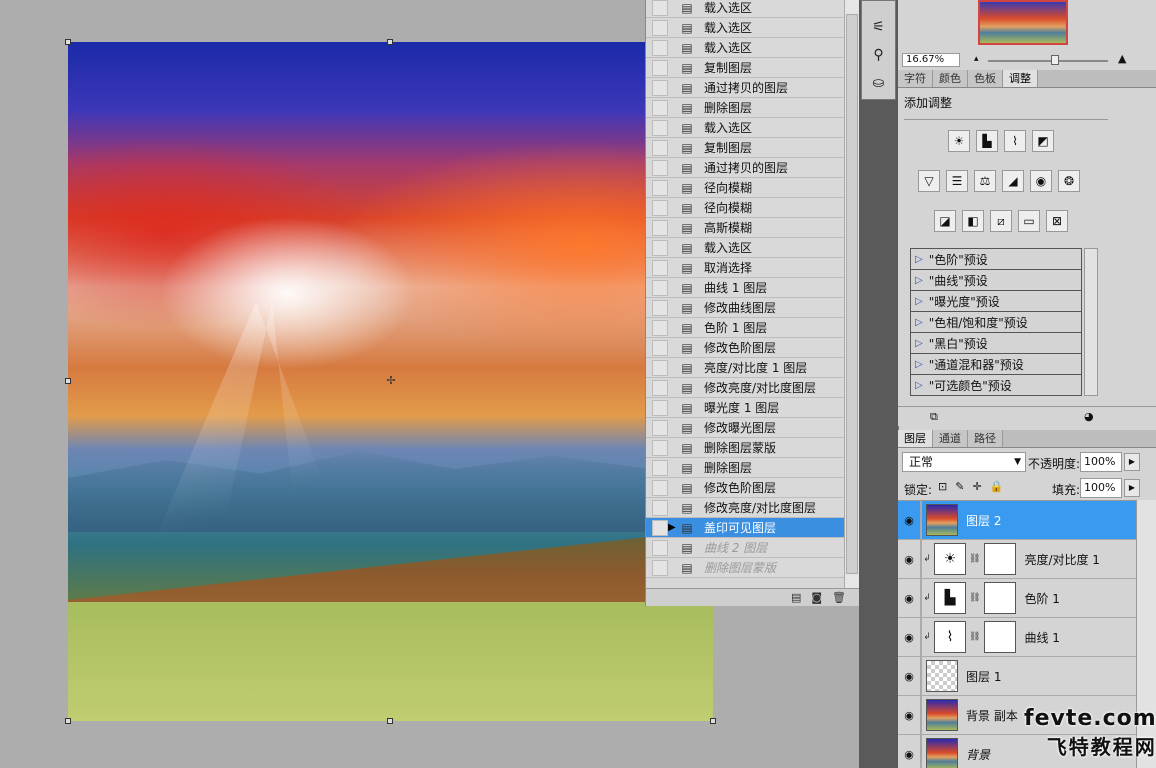 The image size is (1156, 768). I want to click on black-white-icon: ◢, so click(1013, 181).